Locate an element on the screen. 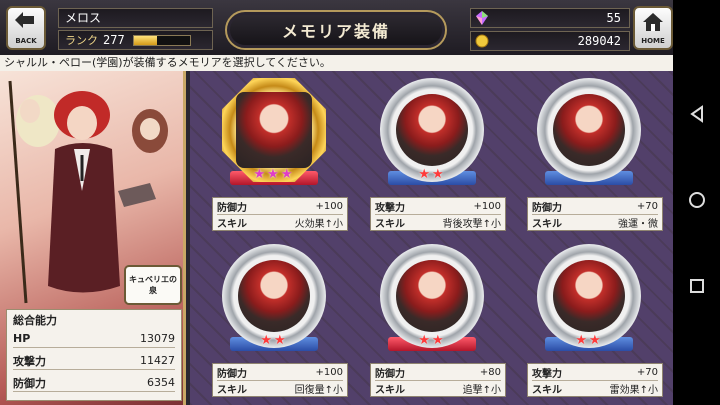 The width and height of the screenshot is (720, 405). card-info: 防御力 +70 スキル 強運・微 is located at coordinates (595, 214).